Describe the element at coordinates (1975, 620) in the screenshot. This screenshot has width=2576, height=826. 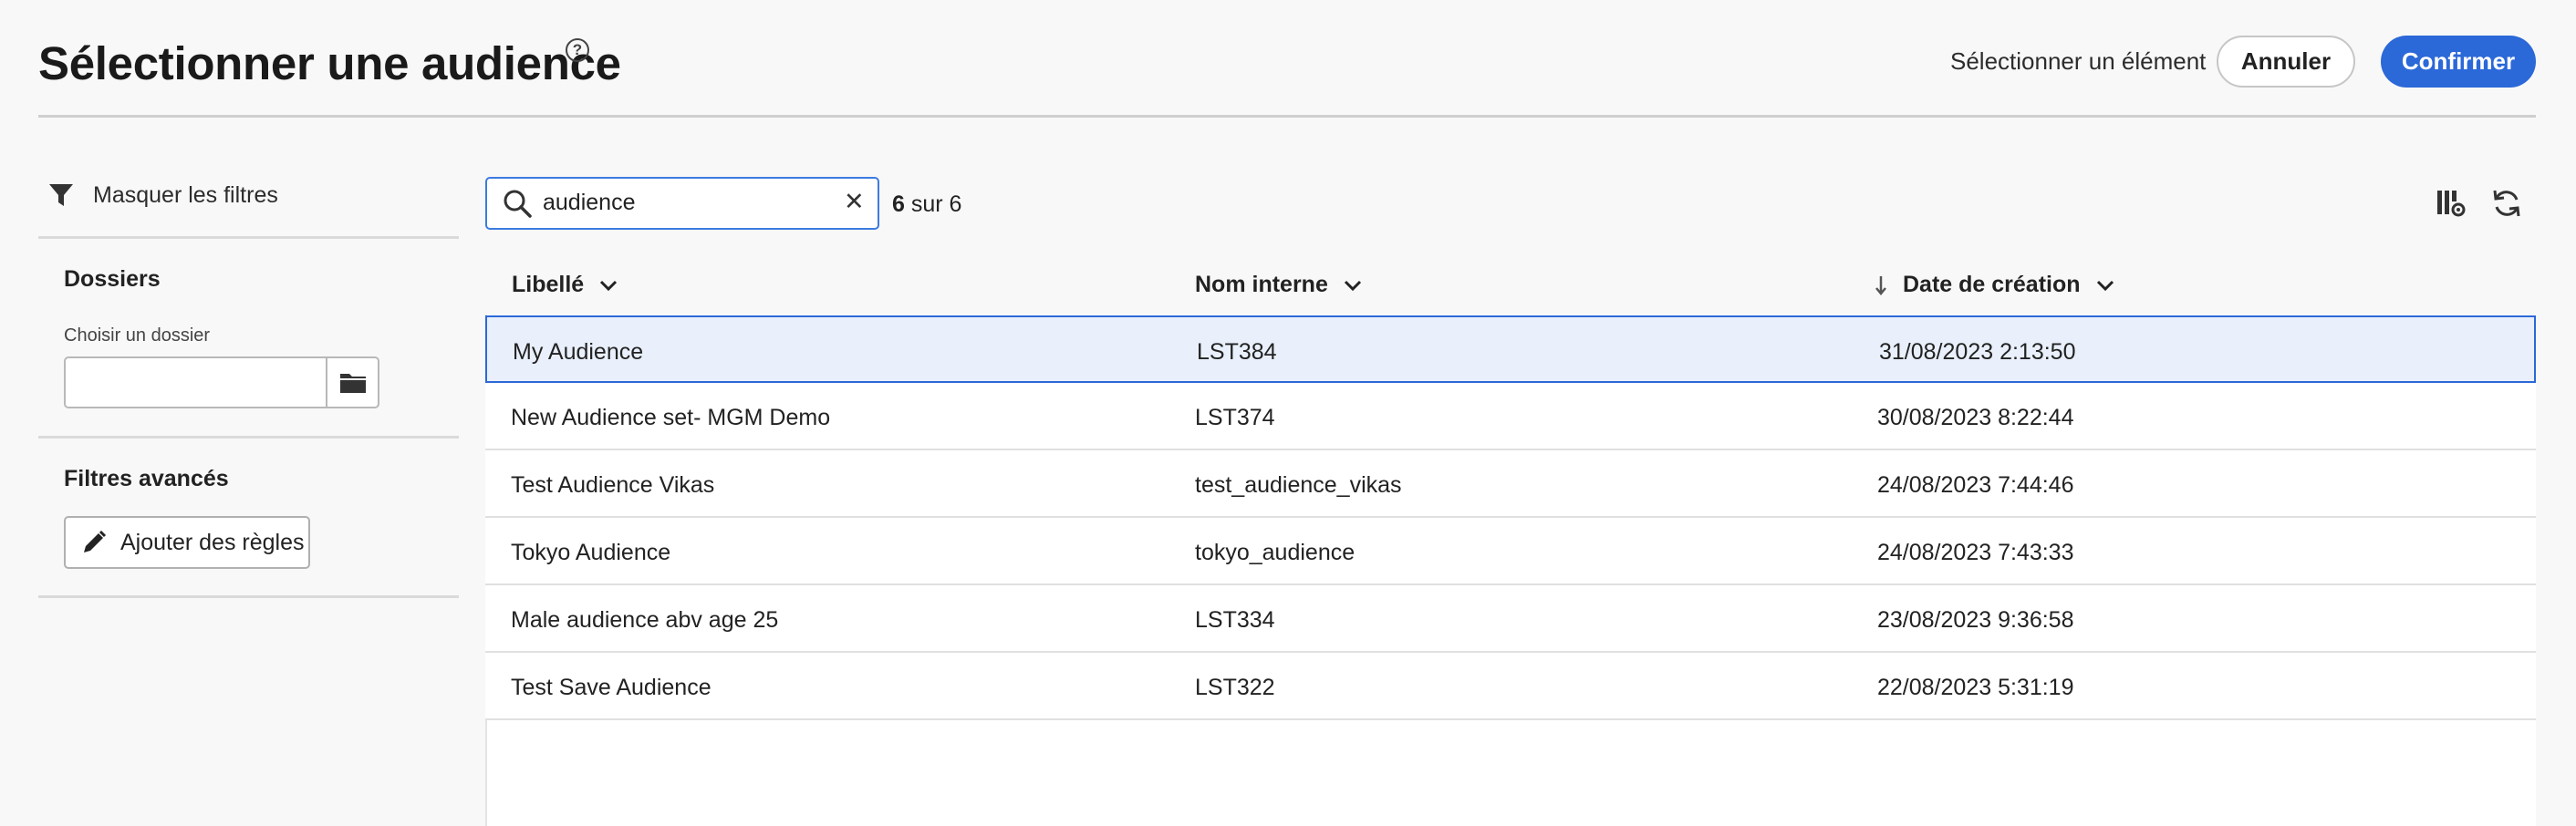
I see `cell-creation-date: 23/08/2023 9:36:58` at that location.